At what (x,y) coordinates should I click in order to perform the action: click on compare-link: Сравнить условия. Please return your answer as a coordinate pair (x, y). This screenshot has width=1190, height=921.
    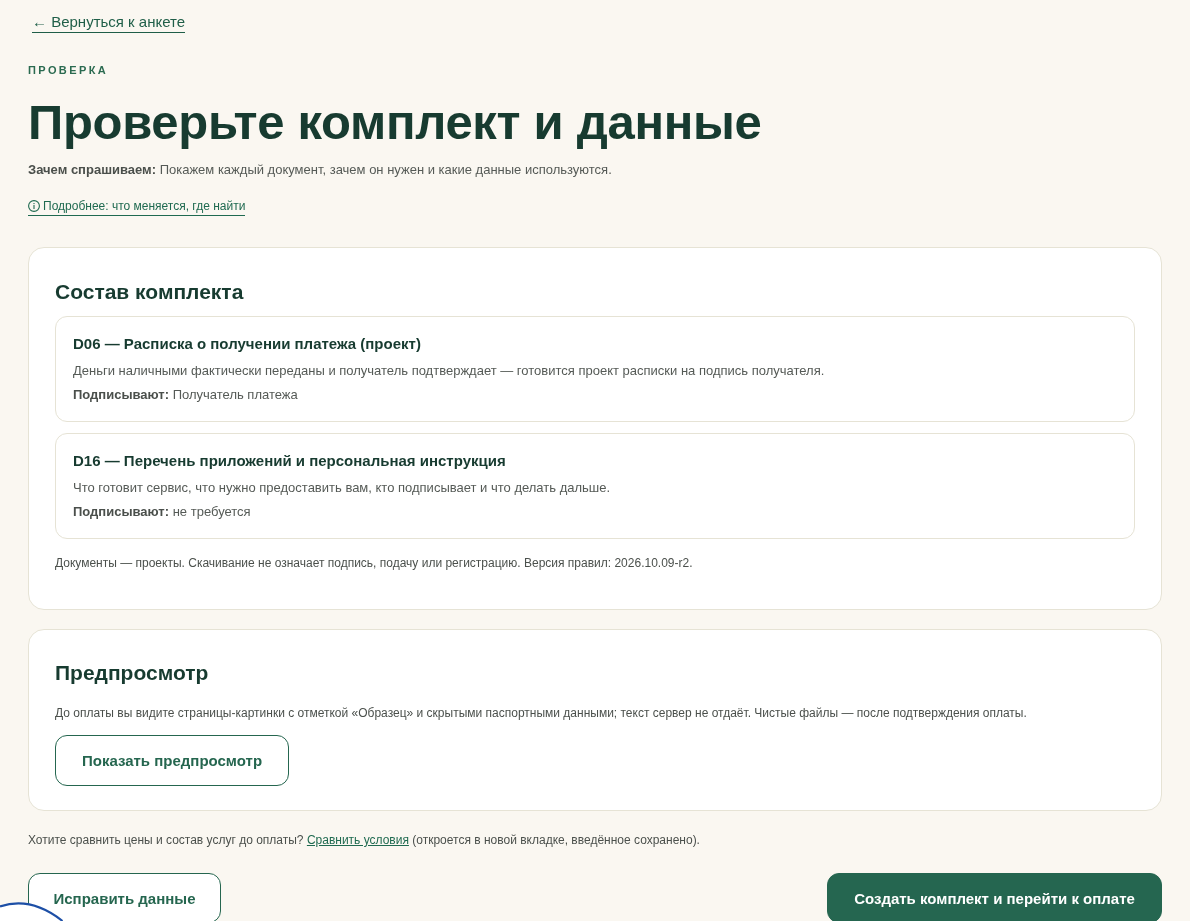
    Looking at the image, I should click on (357, 840).